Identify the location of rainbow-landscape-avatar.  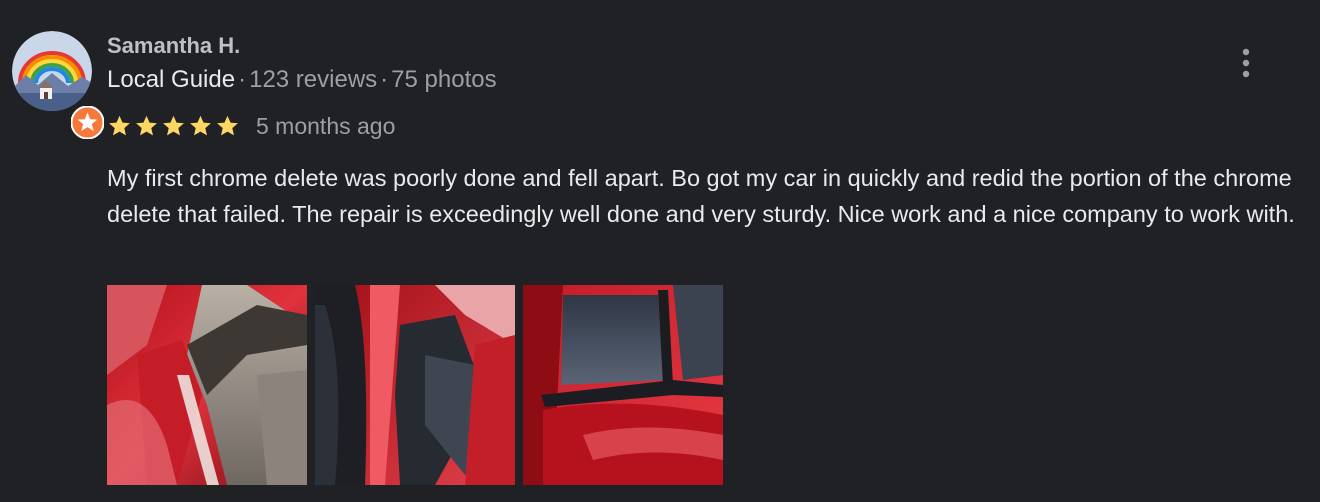
(52, 71).